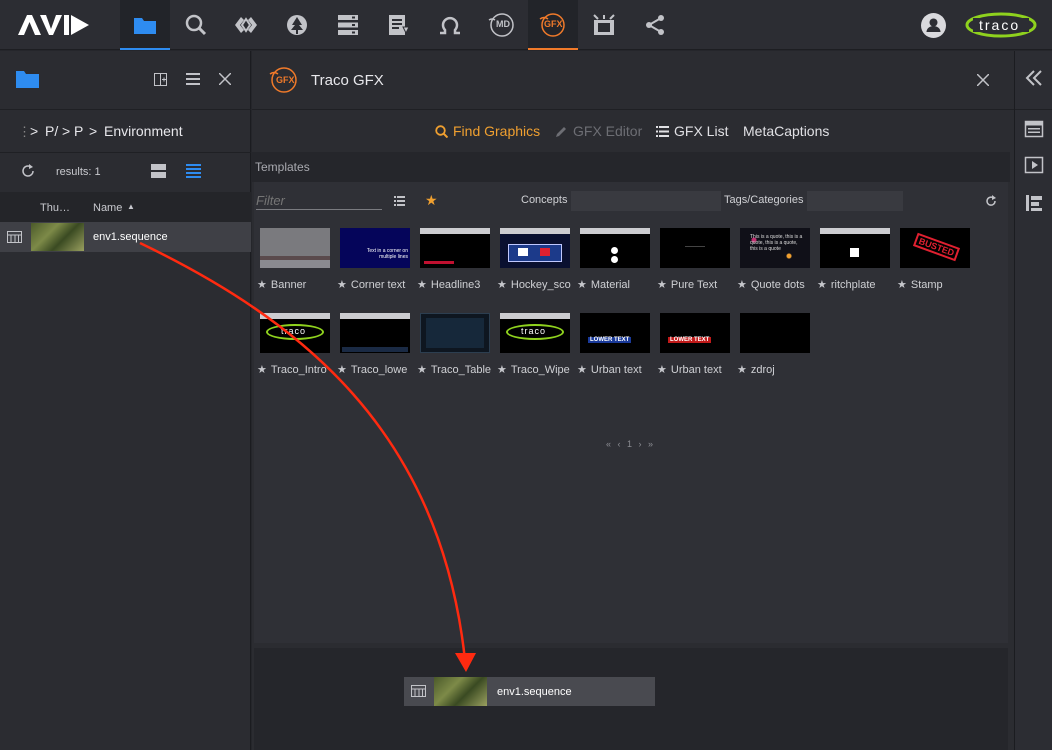  Describe the element at coordinates (553, 25) in the screenshot. I see `nav-gfx-button: GFX` at that location.